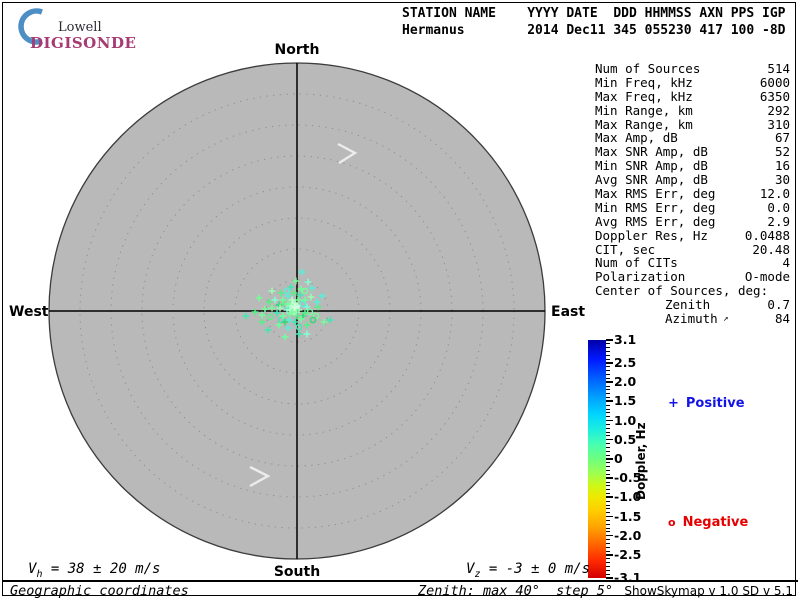 The width and height of the screenshot is (800, 600). I want to click on stat-label: Avg SNR Amp, dB, so click(651, 180).